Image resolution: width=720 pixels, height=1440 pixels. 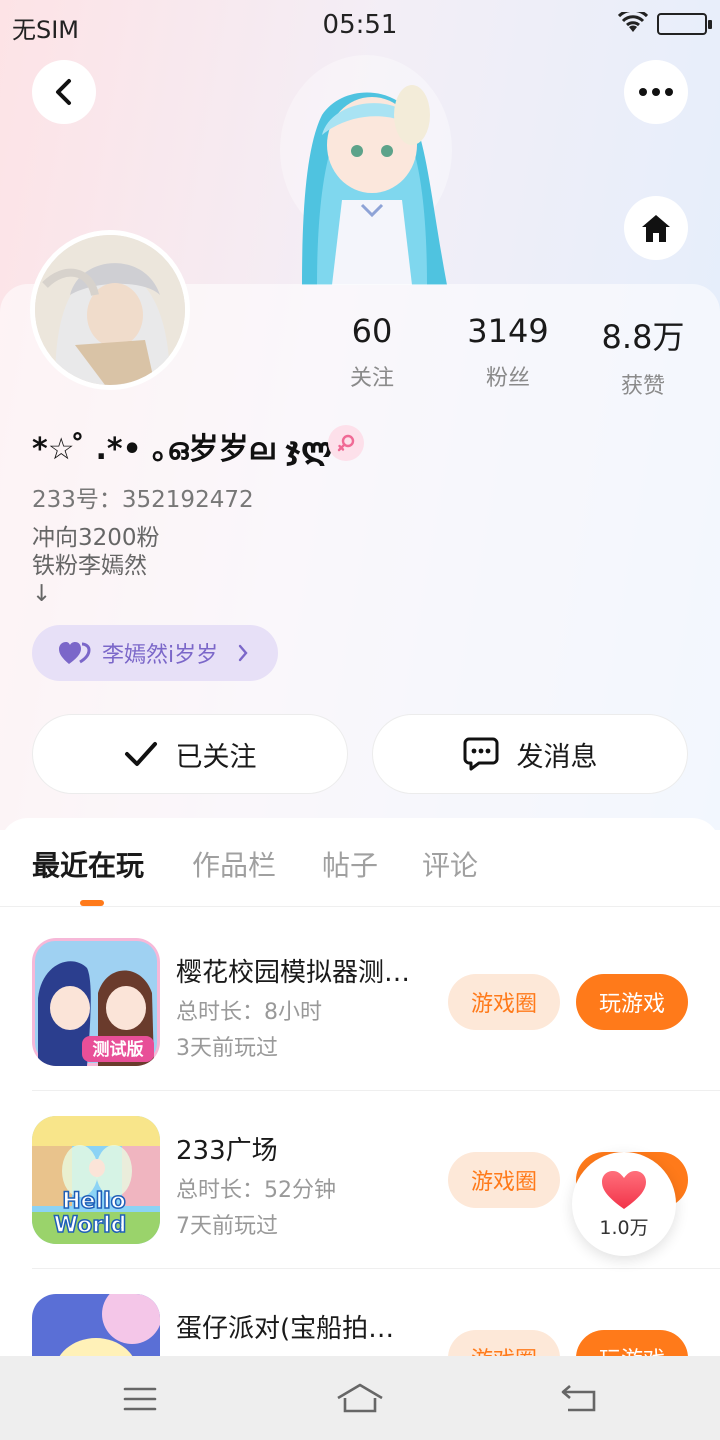 I want to click on tabs-divider, so click(x=360, y=906).